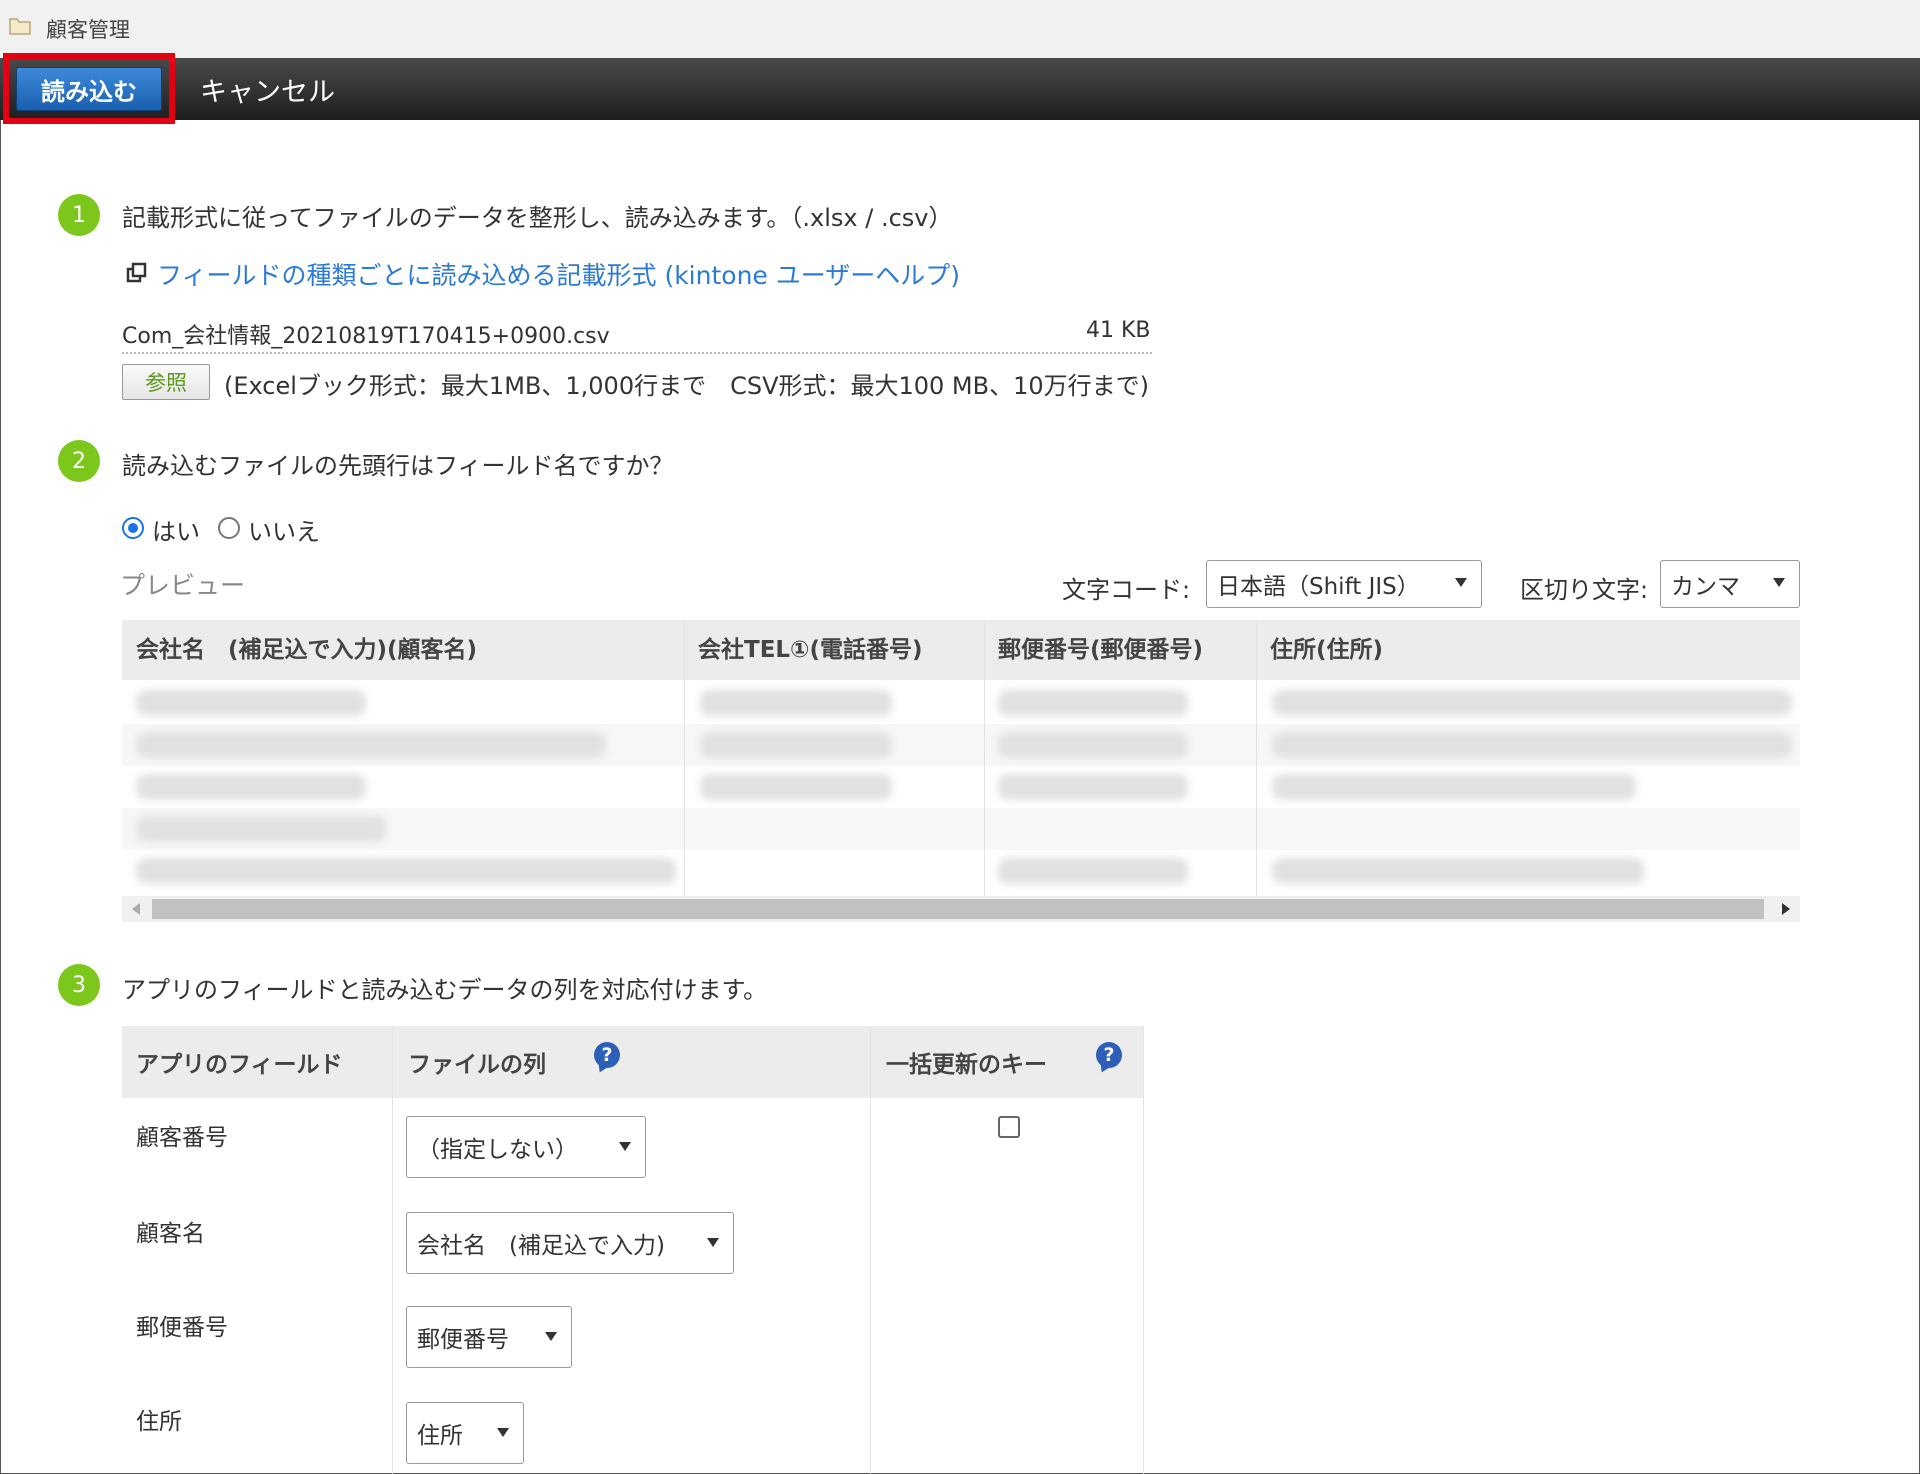  Describe the element at coordinates (633, 1062) in the screenshot. I see `mapping-header: アプリのフィールド ファイルの列 ? 一括更新のキー ?` at that location.